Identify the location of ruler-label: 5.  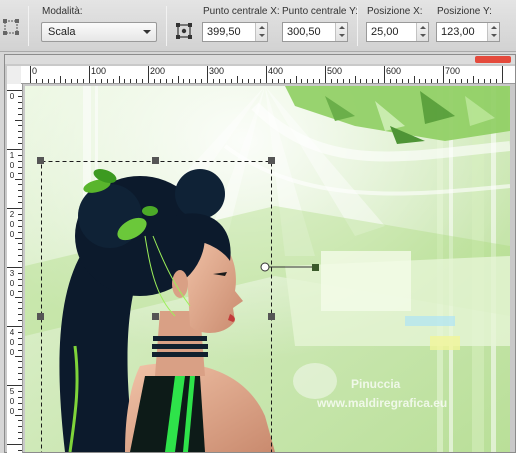
(12, 391).